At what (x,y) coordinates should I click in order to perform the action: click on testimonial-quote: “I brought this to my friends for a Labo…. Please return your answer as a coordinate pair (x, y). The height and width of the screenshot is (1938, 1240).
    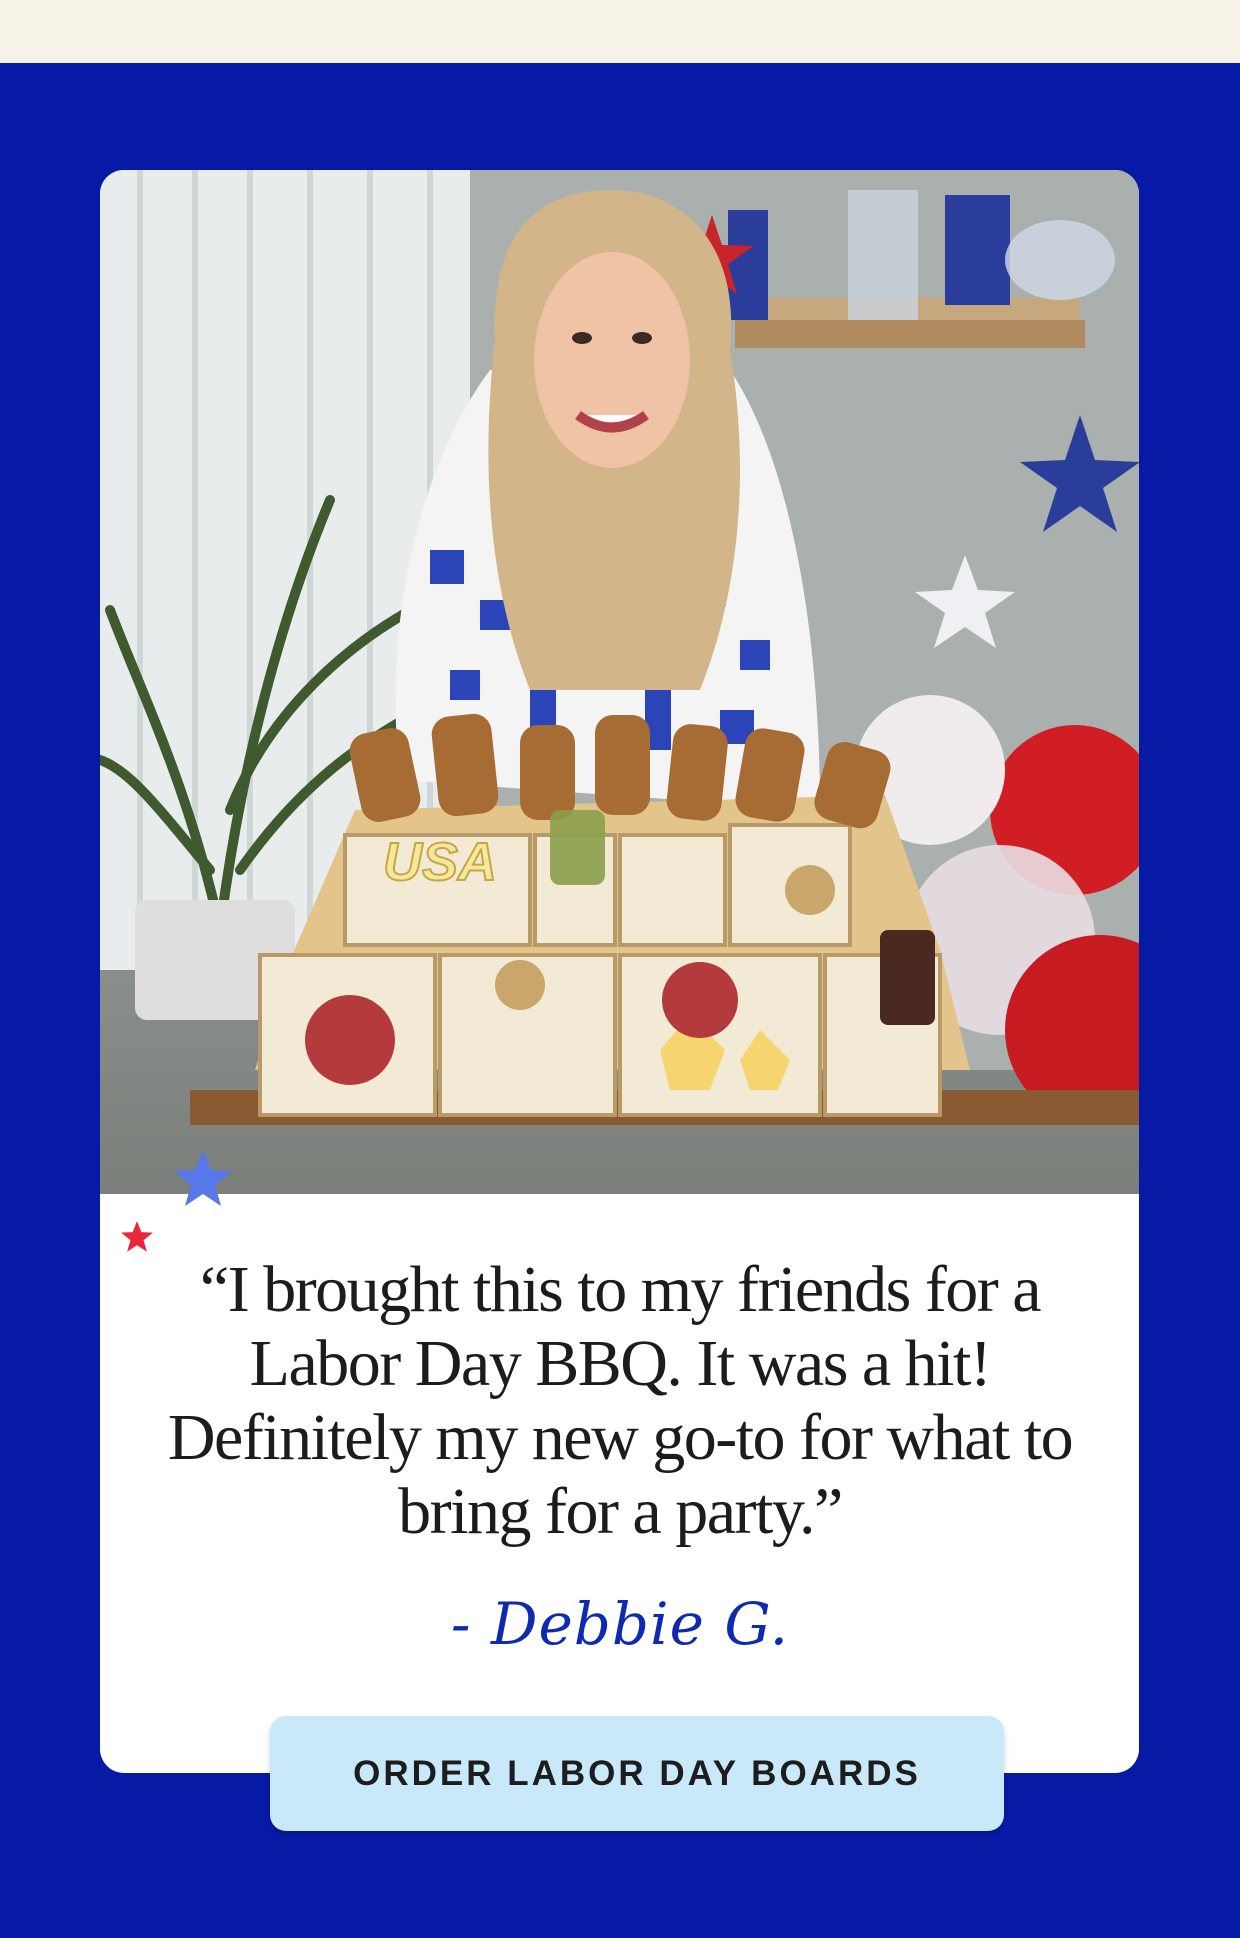
    Looking at the image, I should click on (620, 1400).